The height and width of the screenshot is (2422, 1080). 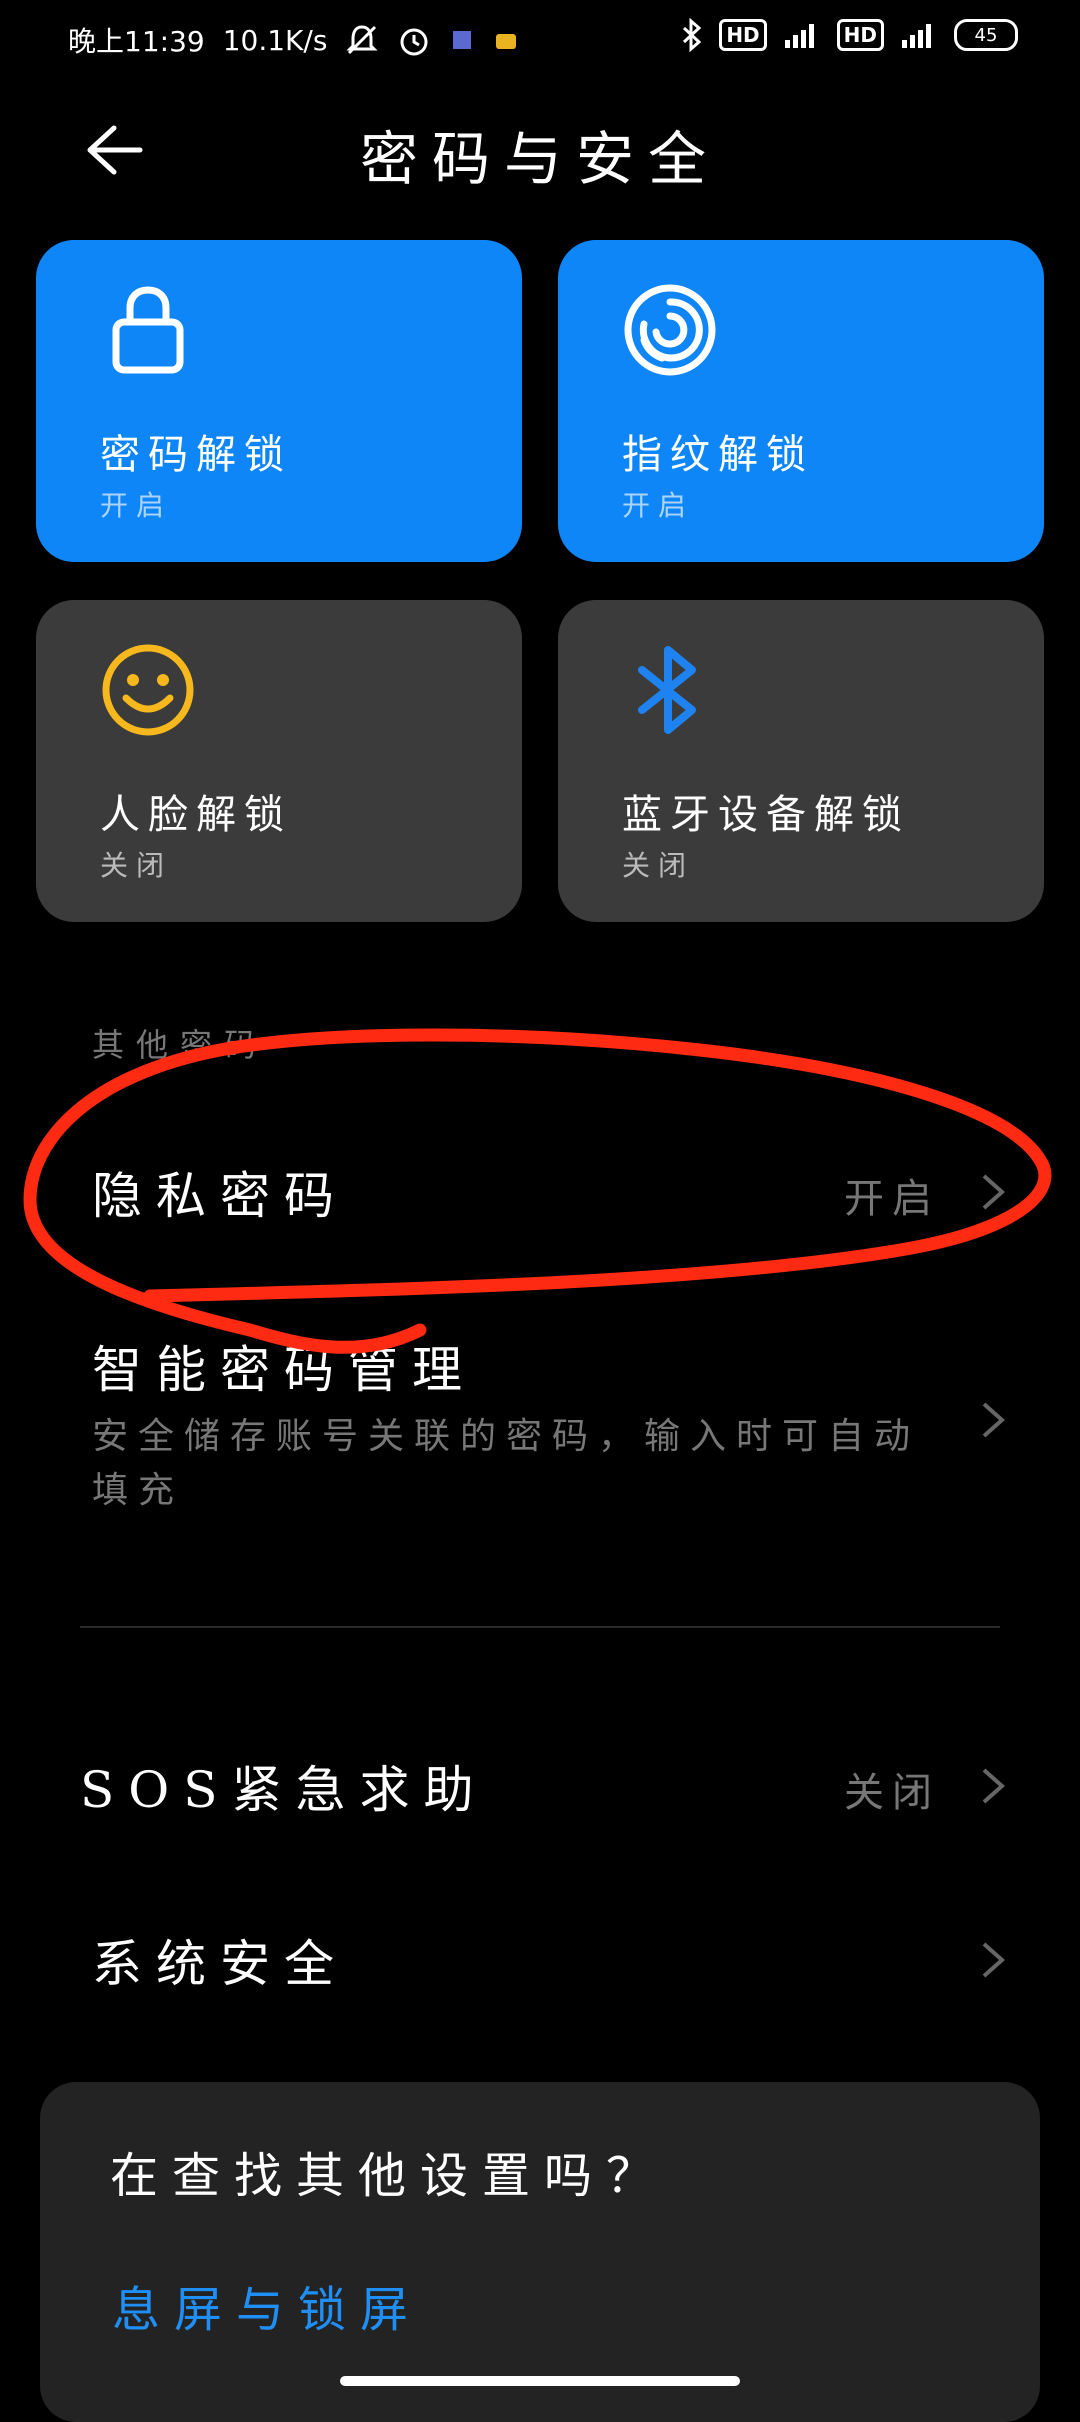 I want to click on smart-password-manager-title: 智能密码管理, so click(x=284, y=1370).